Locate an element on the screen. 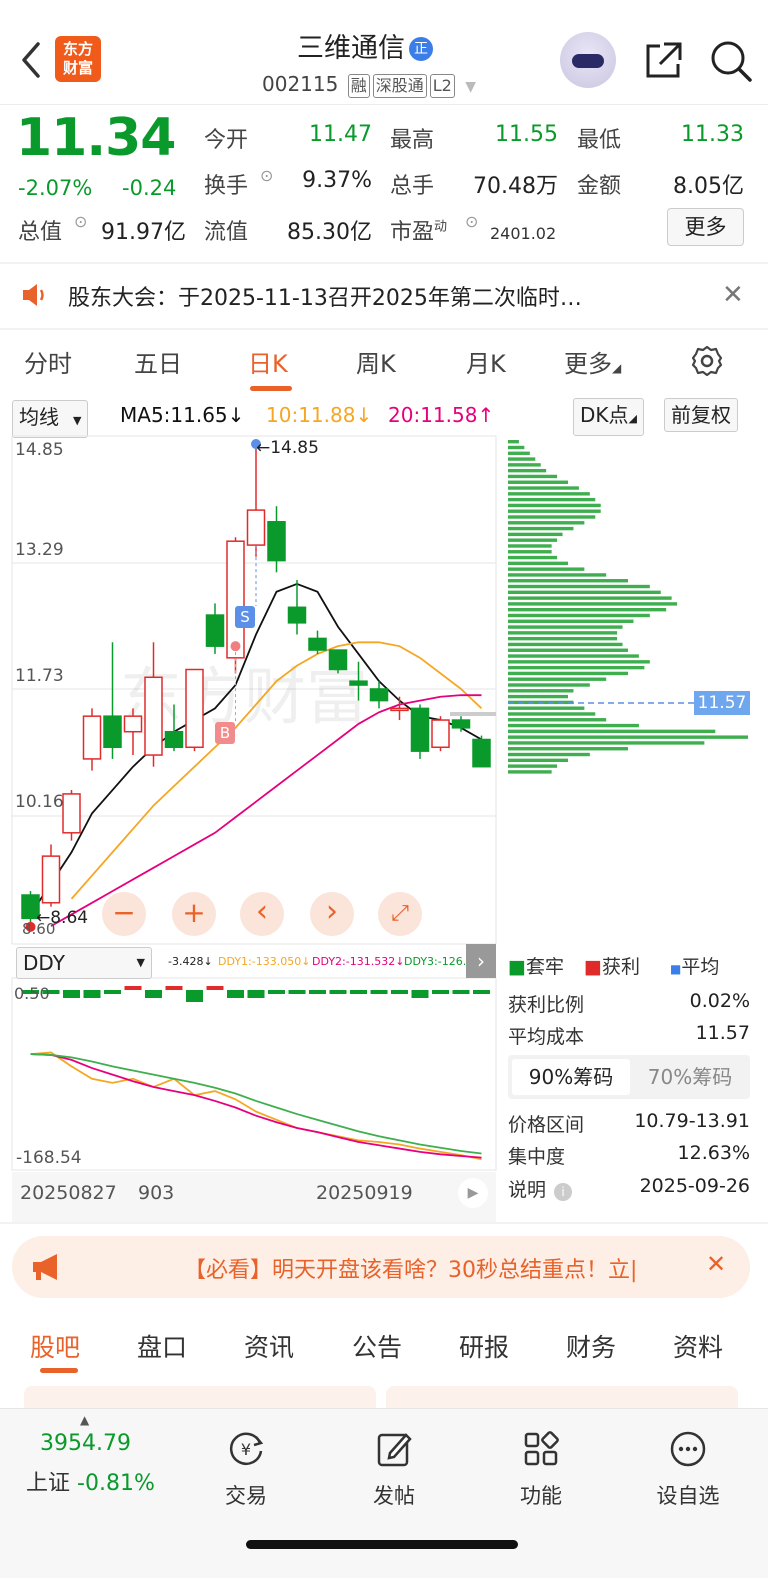 Image resolution: width=768 pixels, height=1578 pixels. prev-button: ‹ is located at coordinates (262, 914).